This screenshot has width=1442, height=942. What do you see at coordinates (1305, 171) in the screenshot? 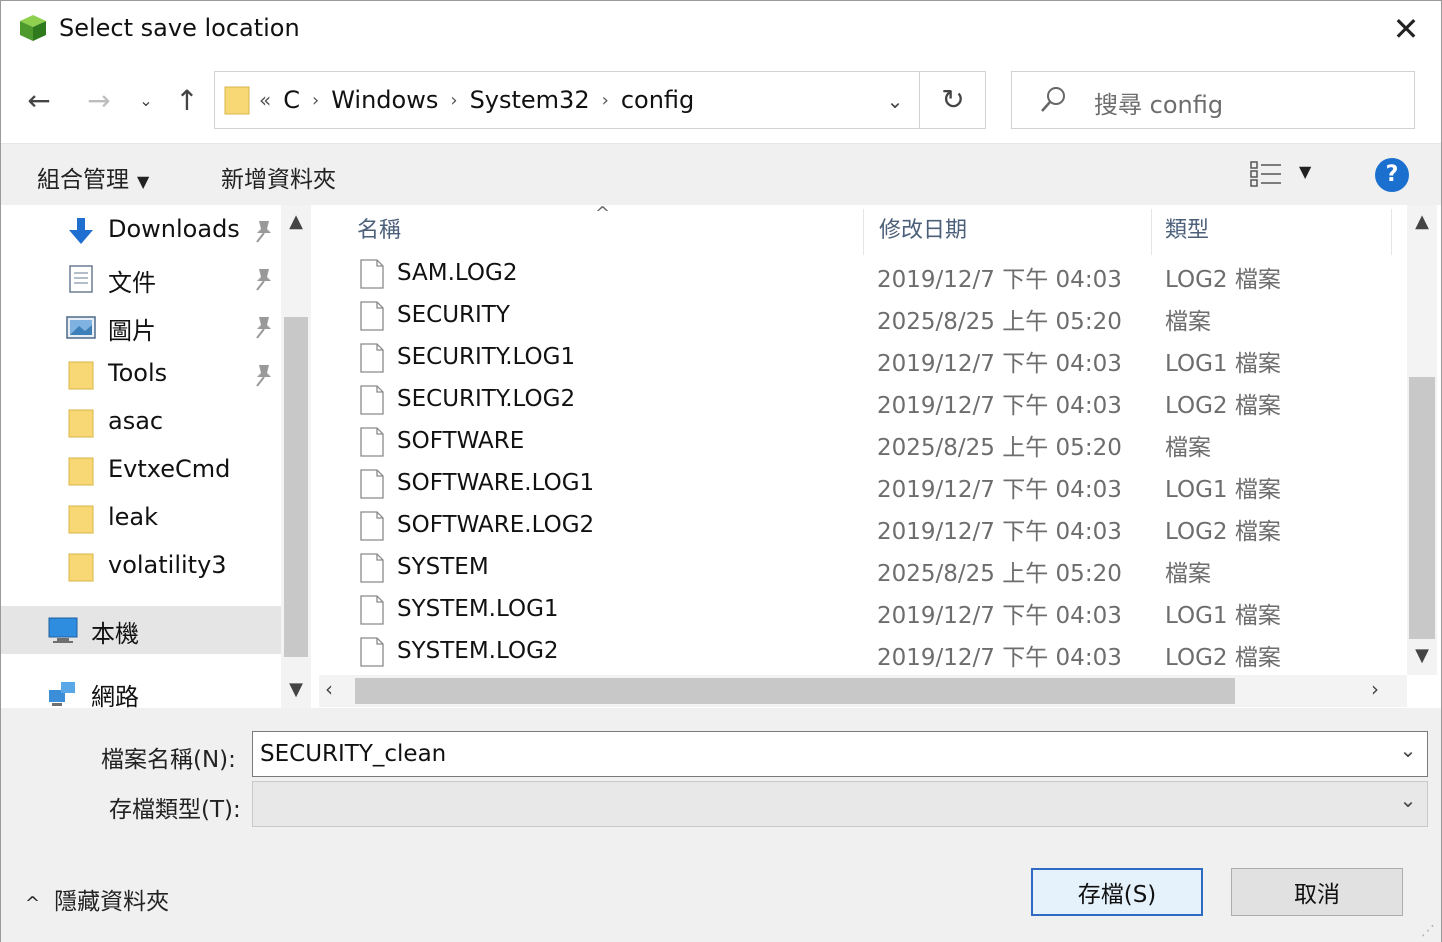
I see `view-dropdown-button: ▼` at bounding box center [1305, 171].